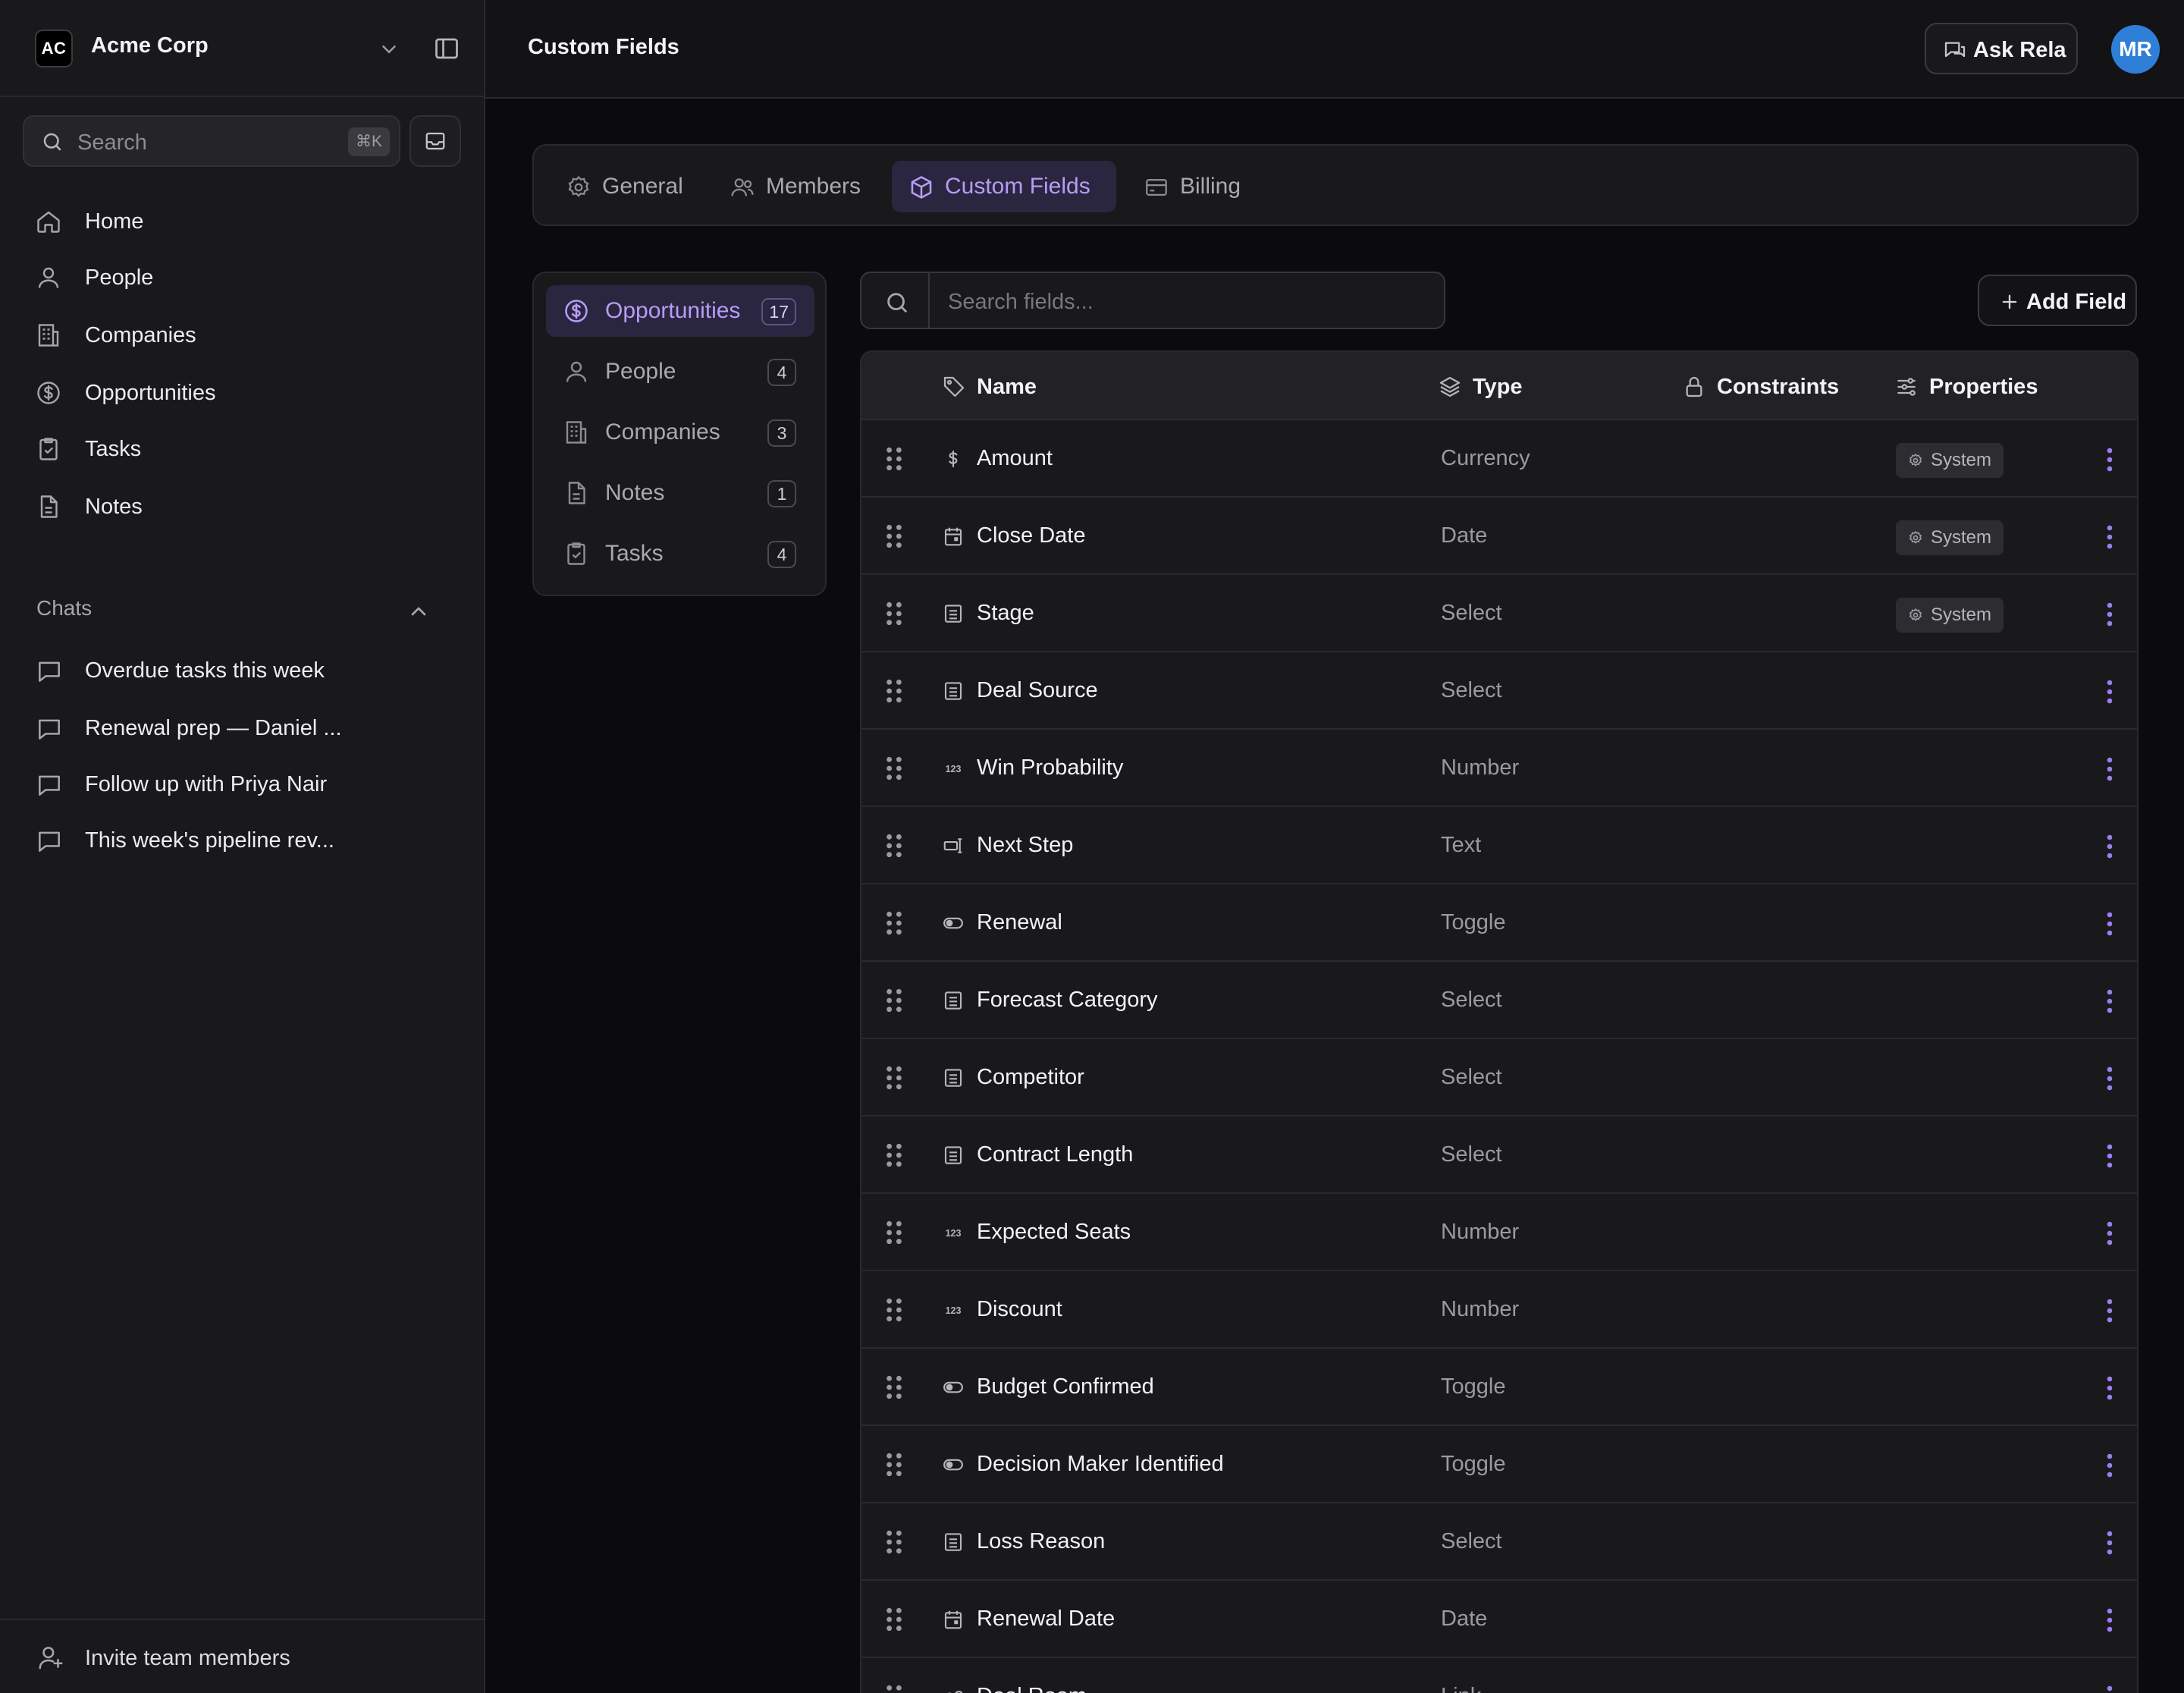 This screenshot has width=2184, height=1693. Describe the element at coordinates (435, 141) in the screenshot. I see `inbox-button` at that location.